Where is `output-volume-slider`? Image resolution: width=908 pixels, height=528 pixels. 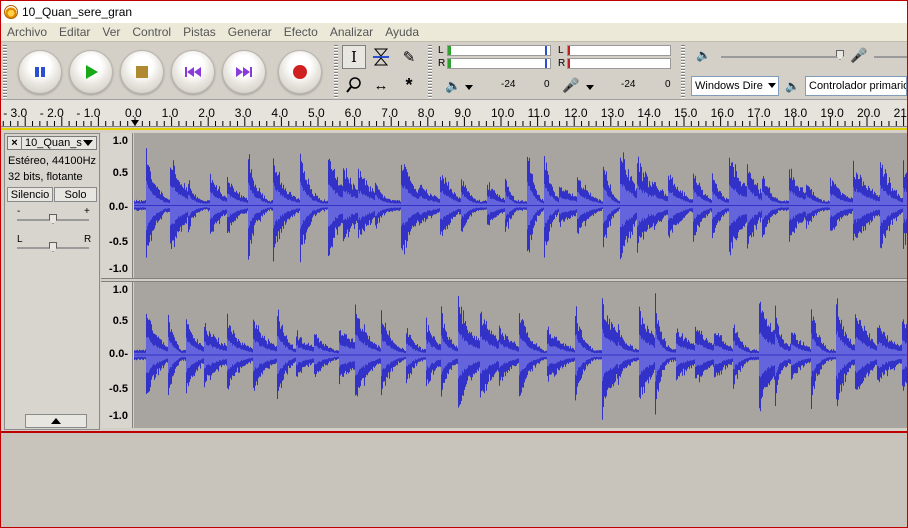
output-volume-slider is located at coordinates (840, 55).